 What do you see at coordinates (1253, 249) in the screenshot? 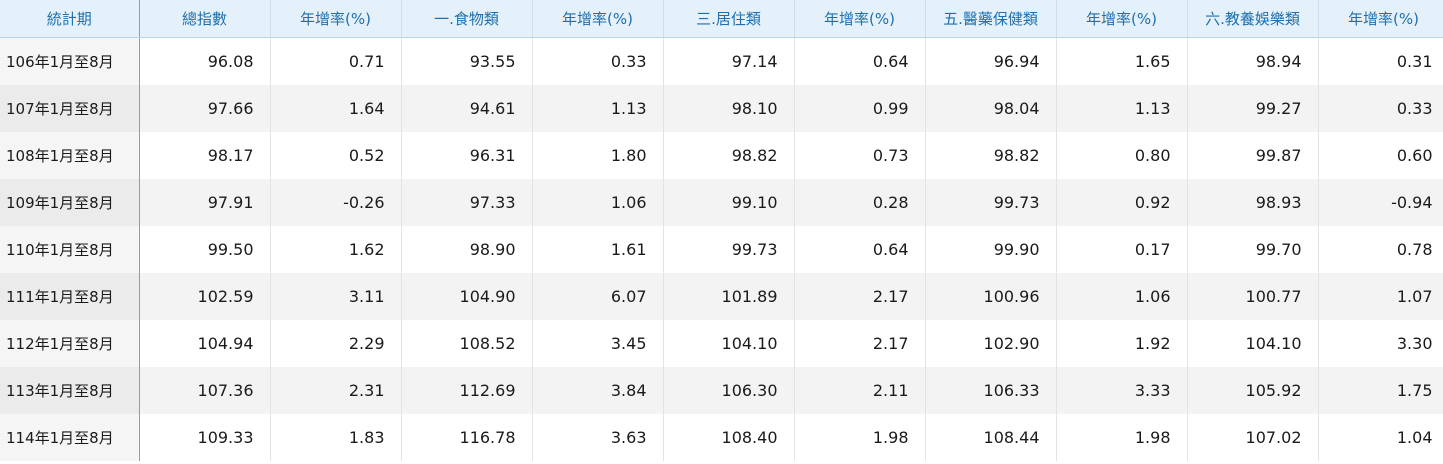
I see `table-cell: 99.70` at bounding box center [1253, 249].